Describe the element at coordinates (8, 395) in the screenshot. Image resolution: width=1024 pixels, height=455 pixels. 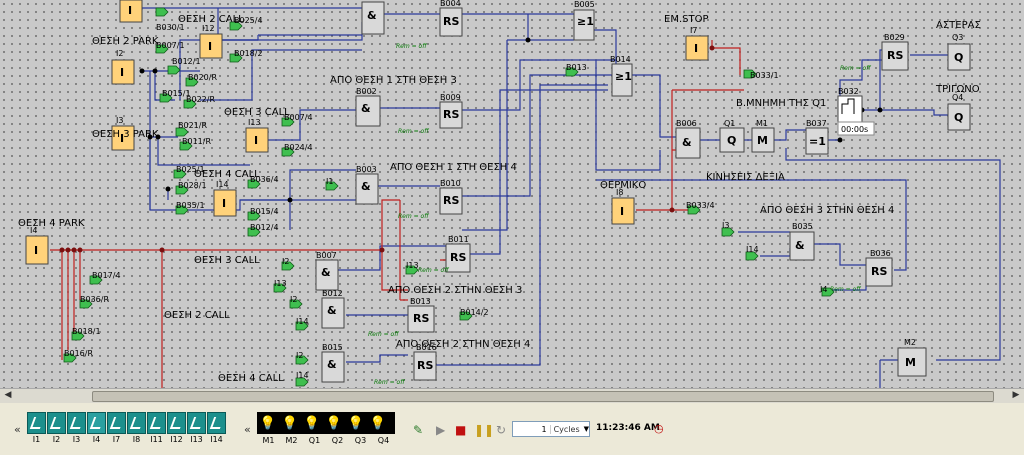
I see `scroll-left-icon: ◀` at that location.